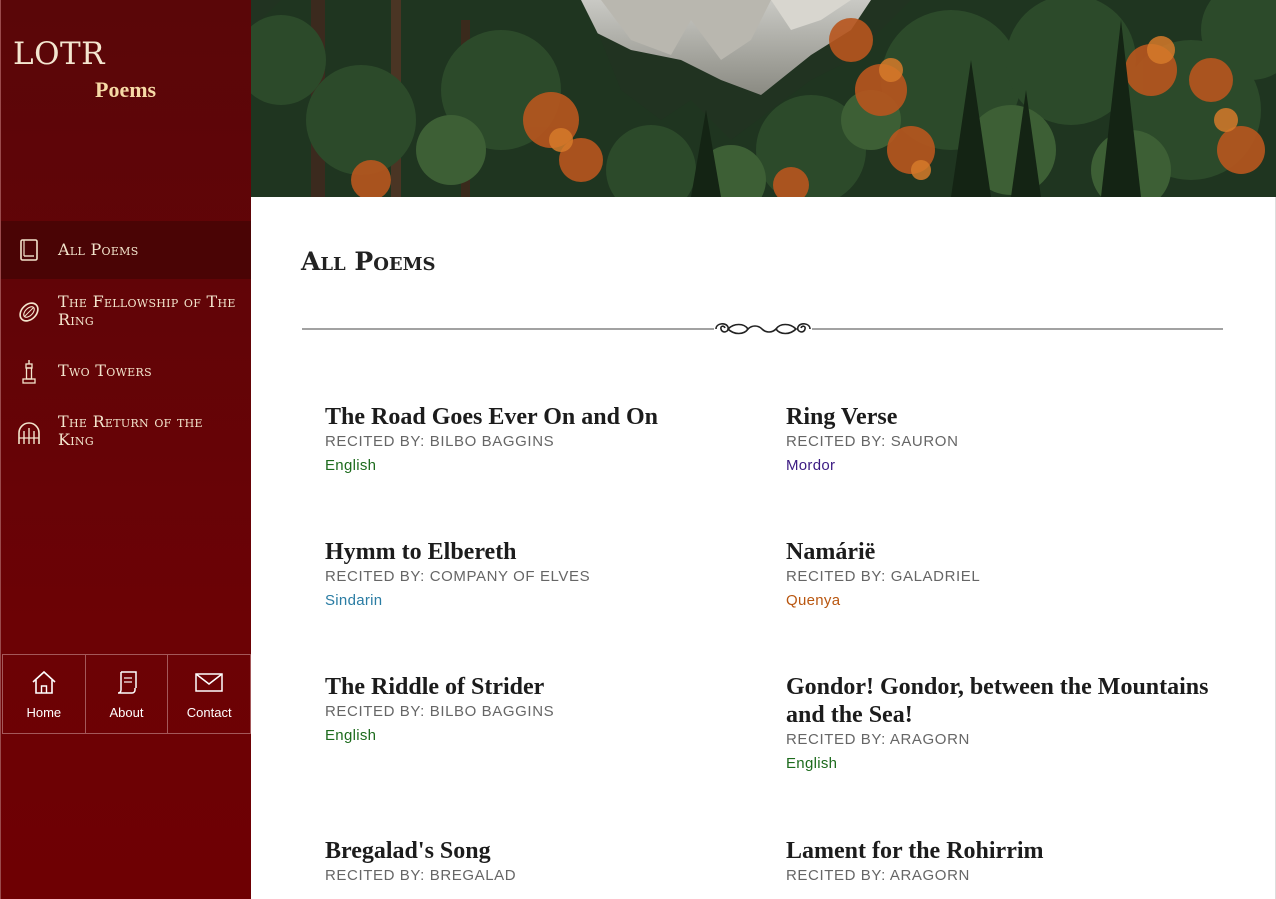 This screenshot has height=899, width=1276. What do you see at coordinates (813, 600) in the screenshot?
I see `poem-language: Quenya` at bounding box center [813, 600].